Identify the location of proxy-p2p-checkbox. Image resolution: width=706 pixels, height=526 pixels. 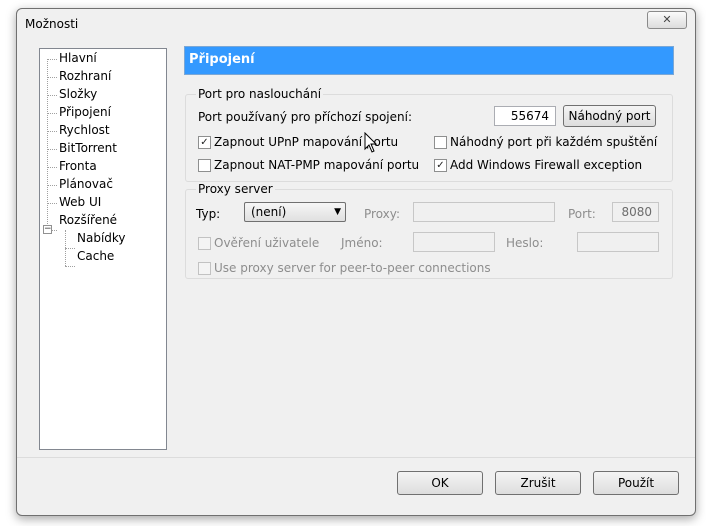
(204, 268).